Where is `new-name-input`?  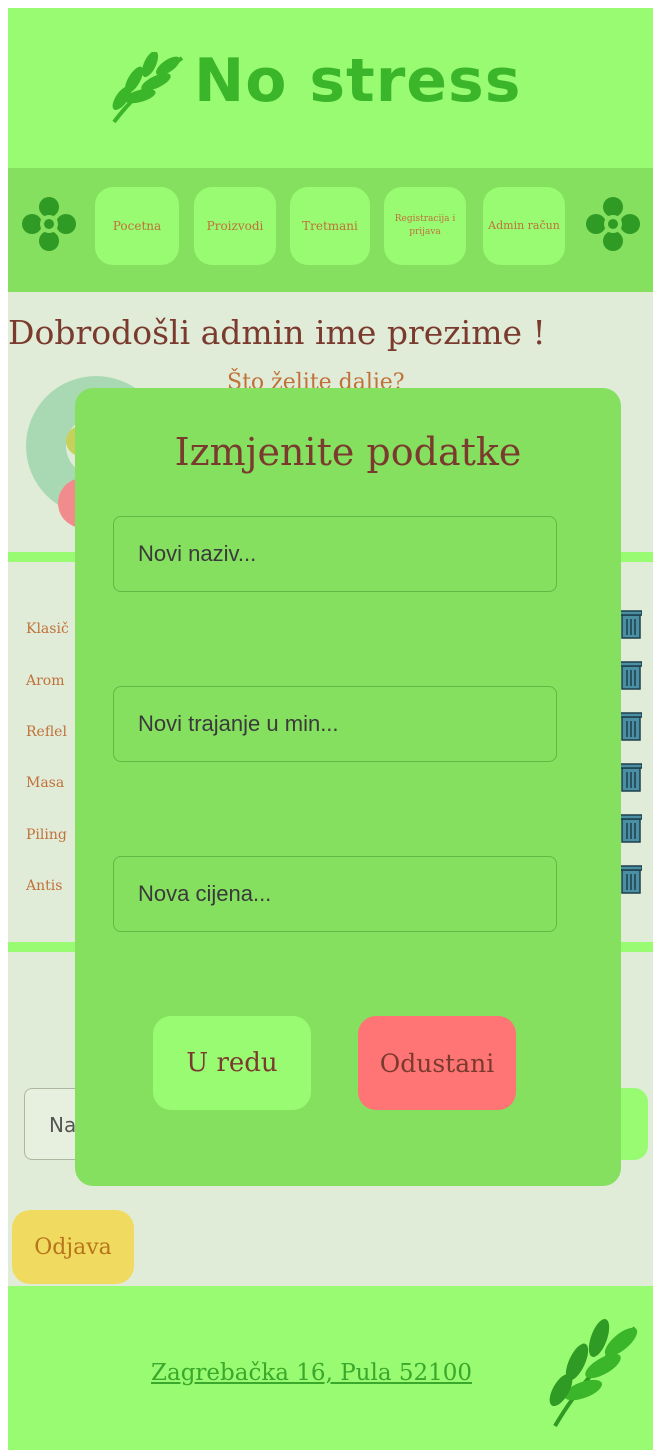 new-name-input is located at coordinates (335, 554).